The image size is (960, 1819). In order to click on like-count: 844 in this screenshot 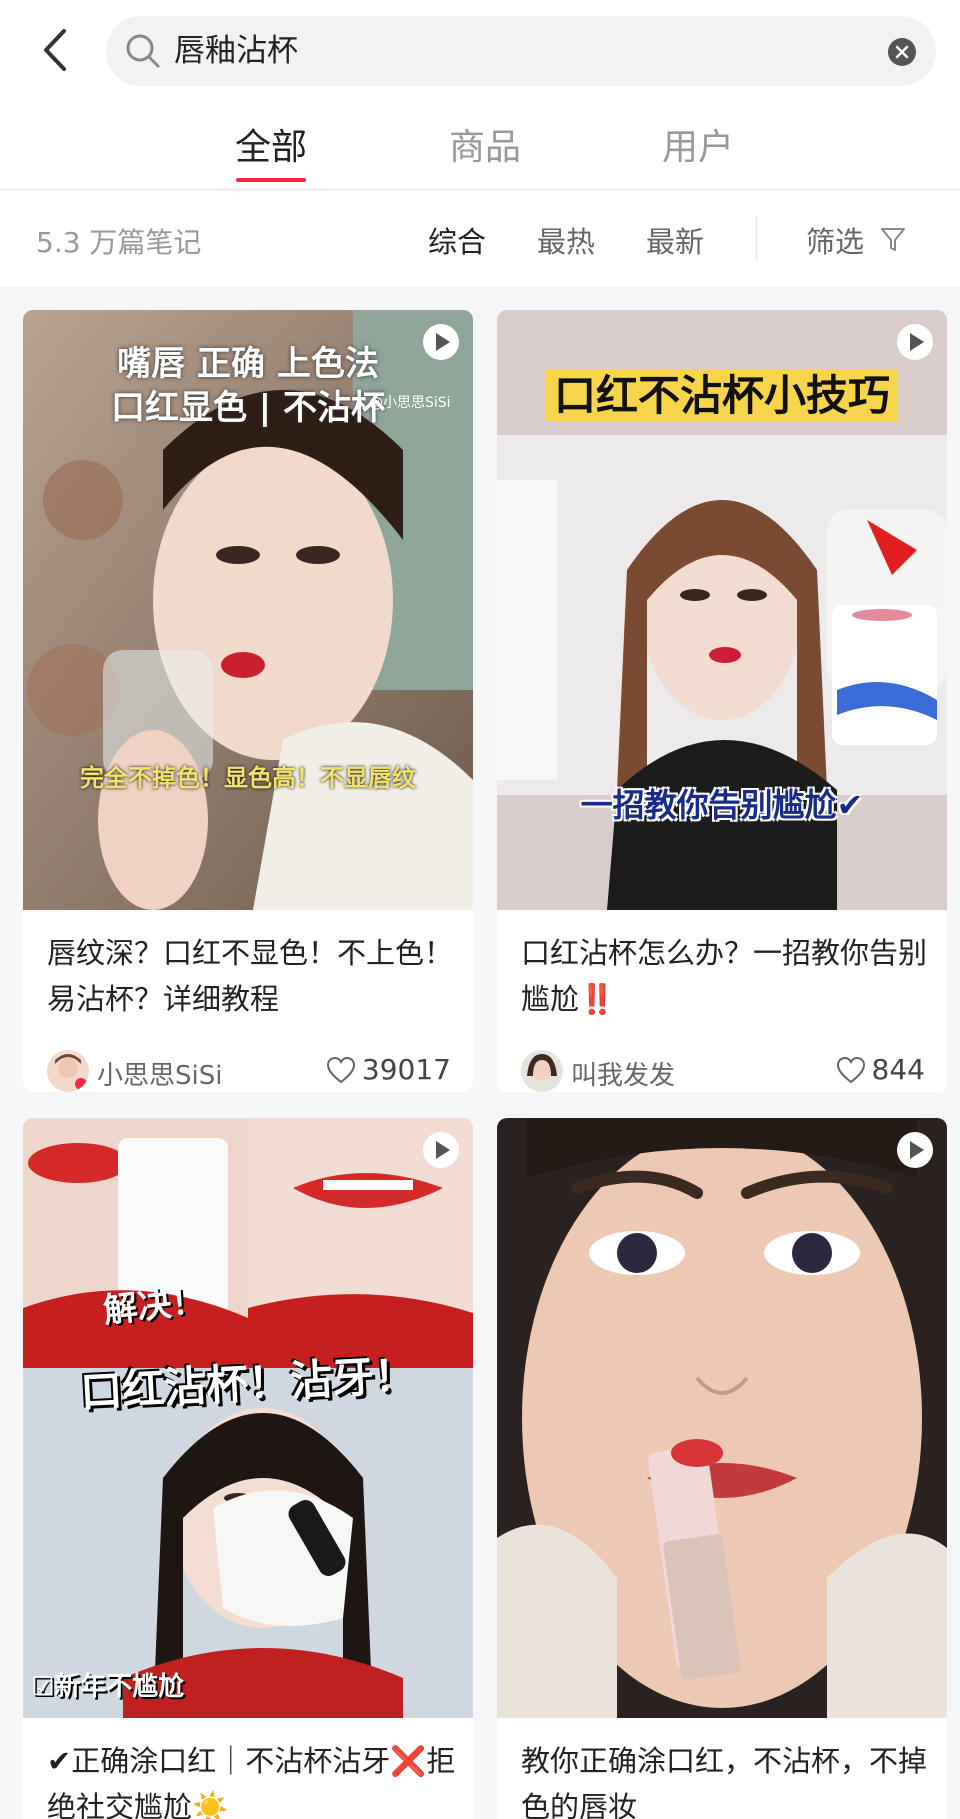, I will do `click(898, 1069)`.